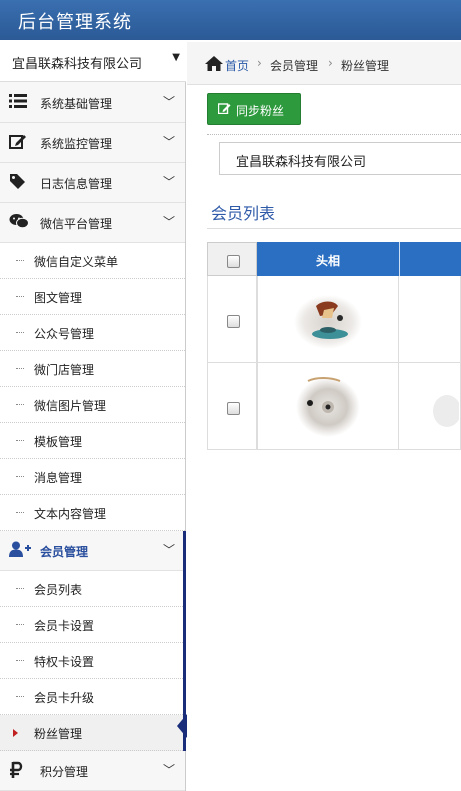 This screenshot has height=791, width=461. Describe the element at coordinates (92, 589) in the screenshot. I see `sidebar-subitem-member-list: 会员列表` at that location.